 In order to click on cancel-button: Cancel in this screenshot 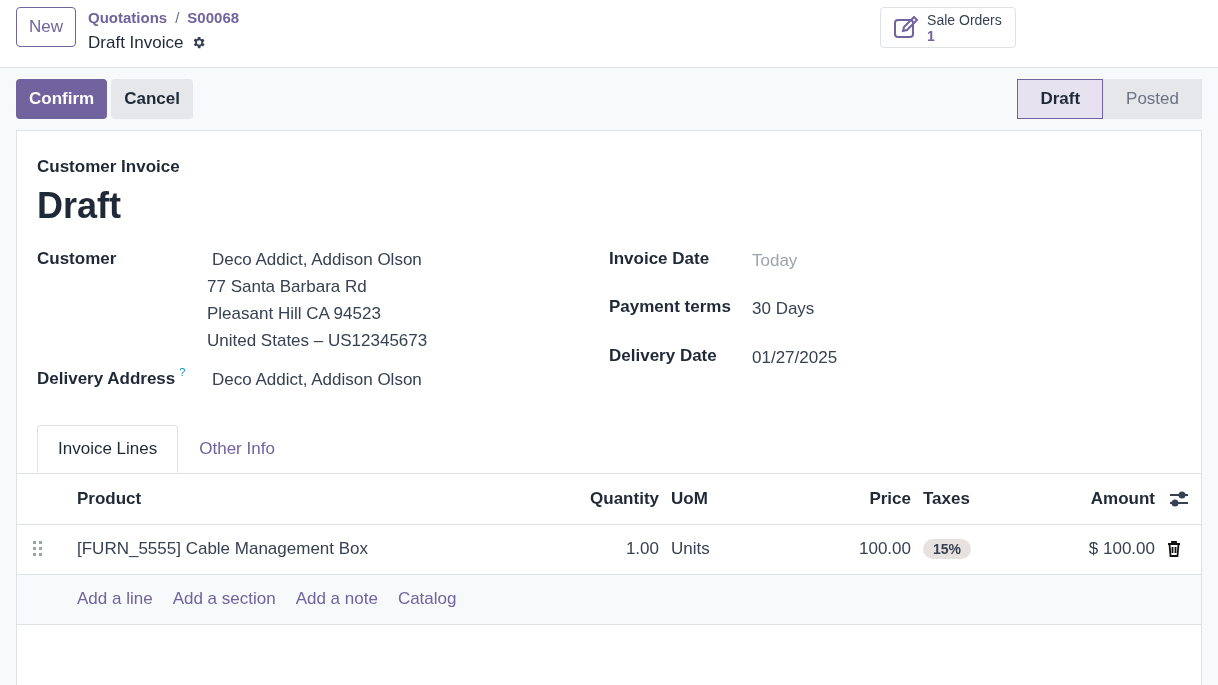, I will do `click(152, 99)`.